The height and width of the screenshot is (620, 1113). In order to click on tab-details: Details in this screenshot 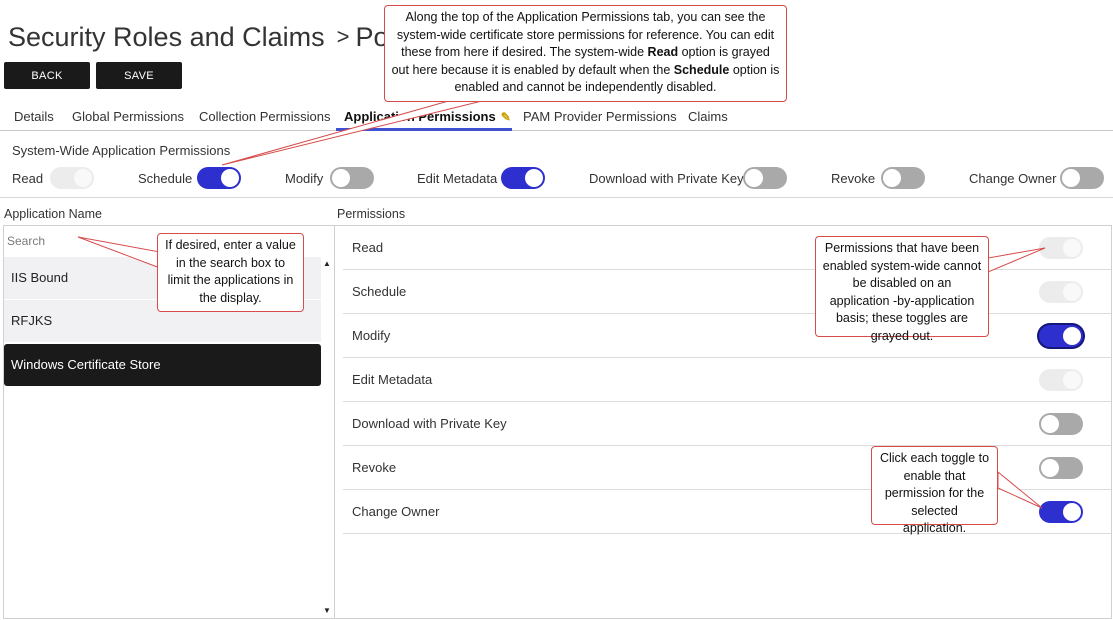, I will do `click(34, 116)`.